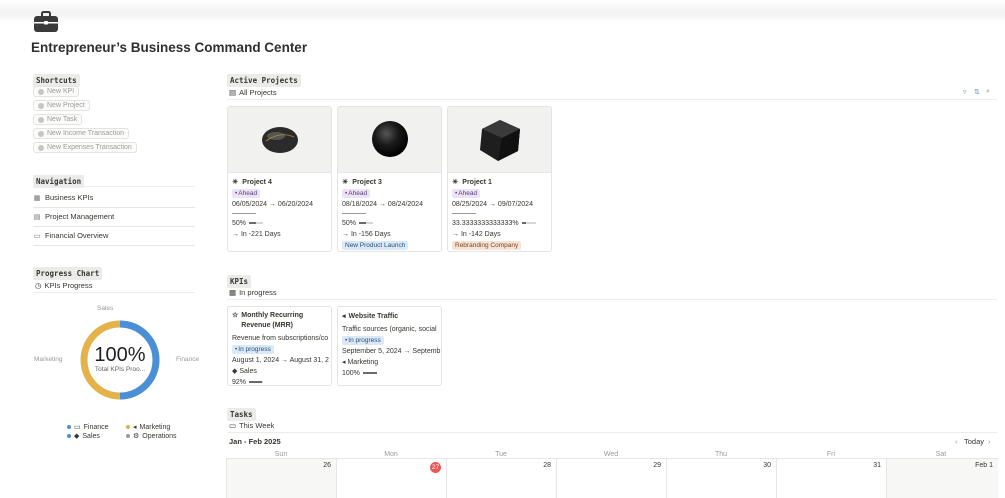 The image size is (1005, 498). I want to click on new-kpi-button: New KPI, so click(56, 91).